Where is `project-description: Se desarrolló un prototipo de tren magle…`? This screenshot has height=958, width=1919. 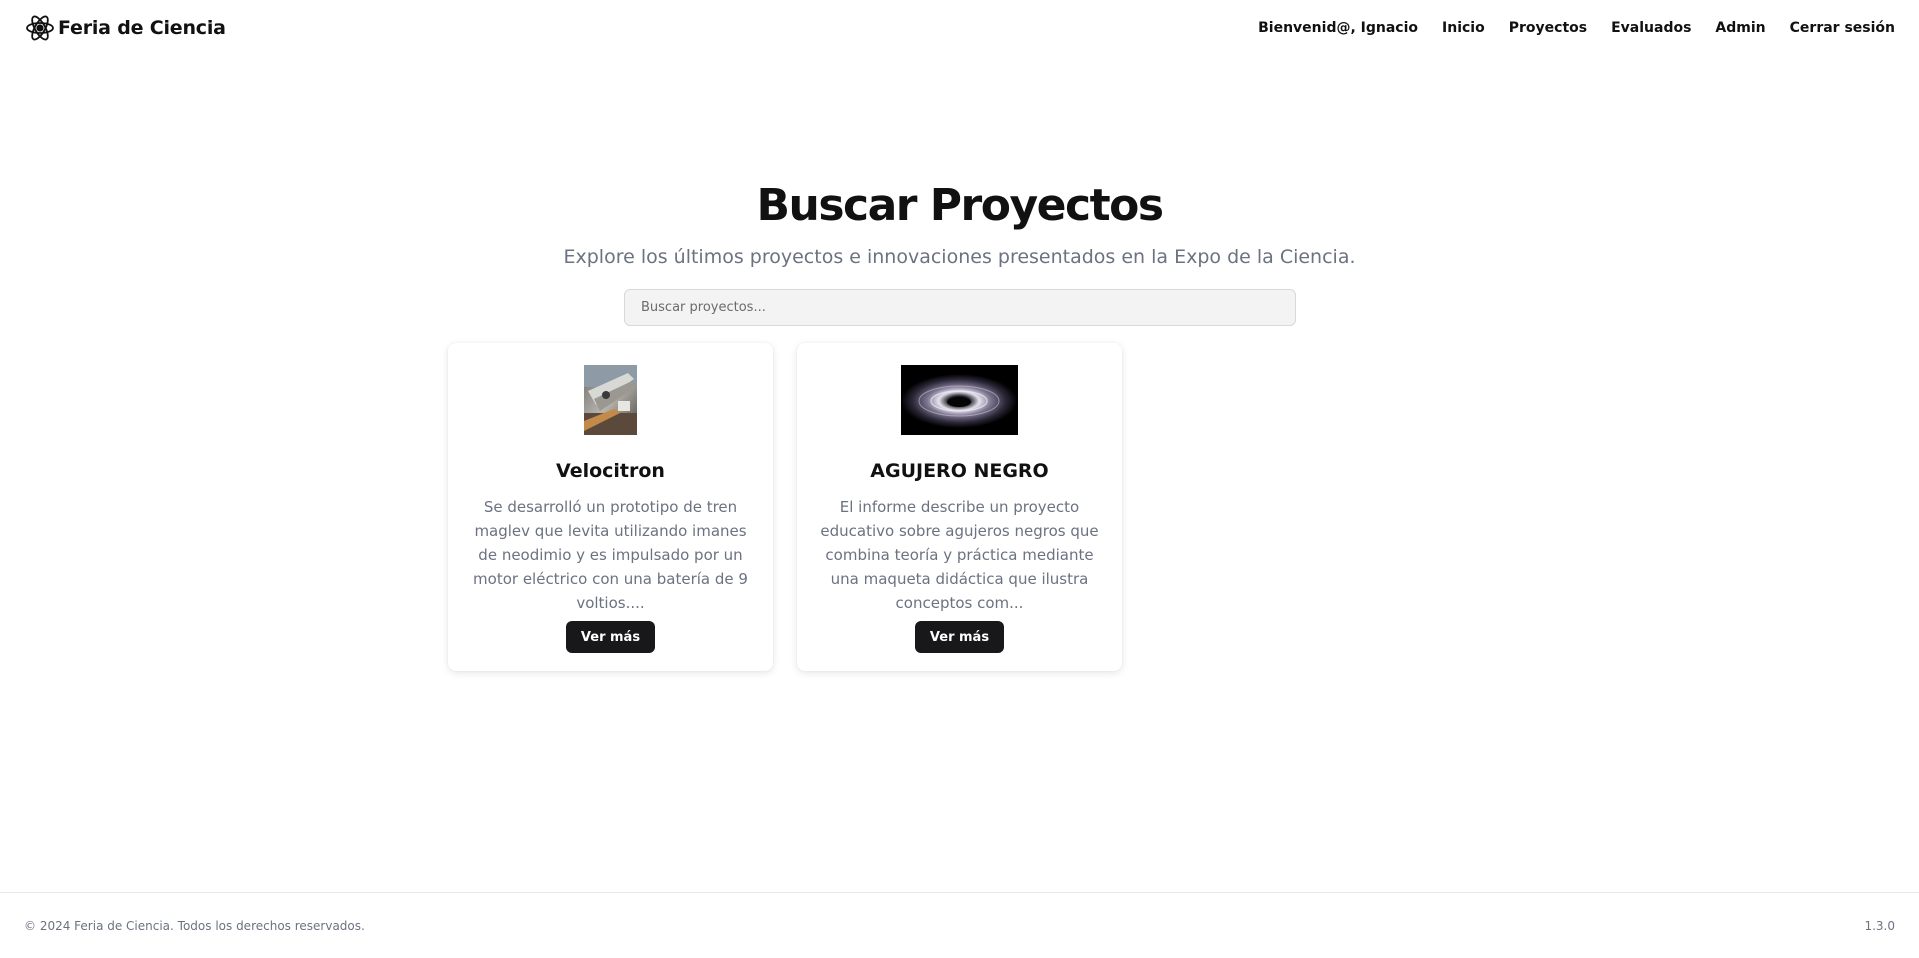 project-description: Se desarrolló un prototipo de tren magle… is located at coordinates (610, 555).